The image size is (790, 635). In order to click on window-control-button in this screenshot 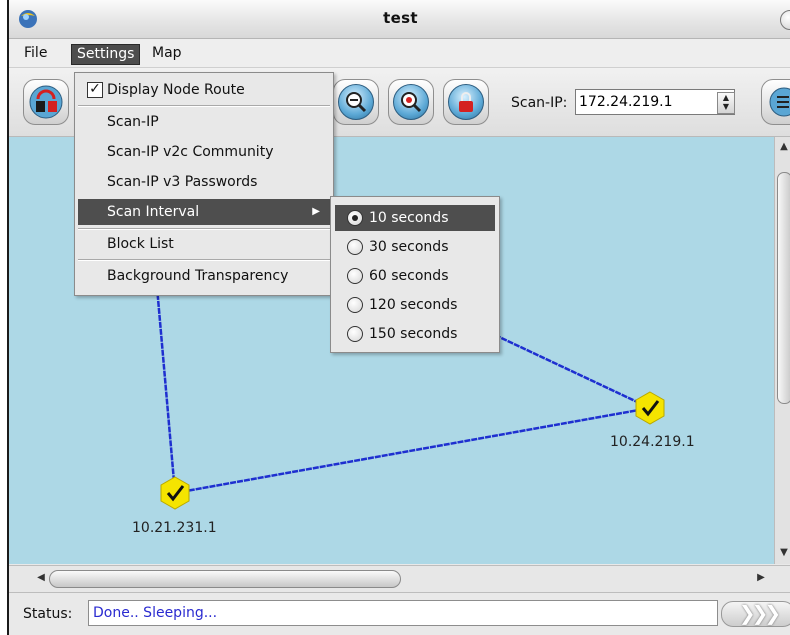, I will do `click(785, 20)`.